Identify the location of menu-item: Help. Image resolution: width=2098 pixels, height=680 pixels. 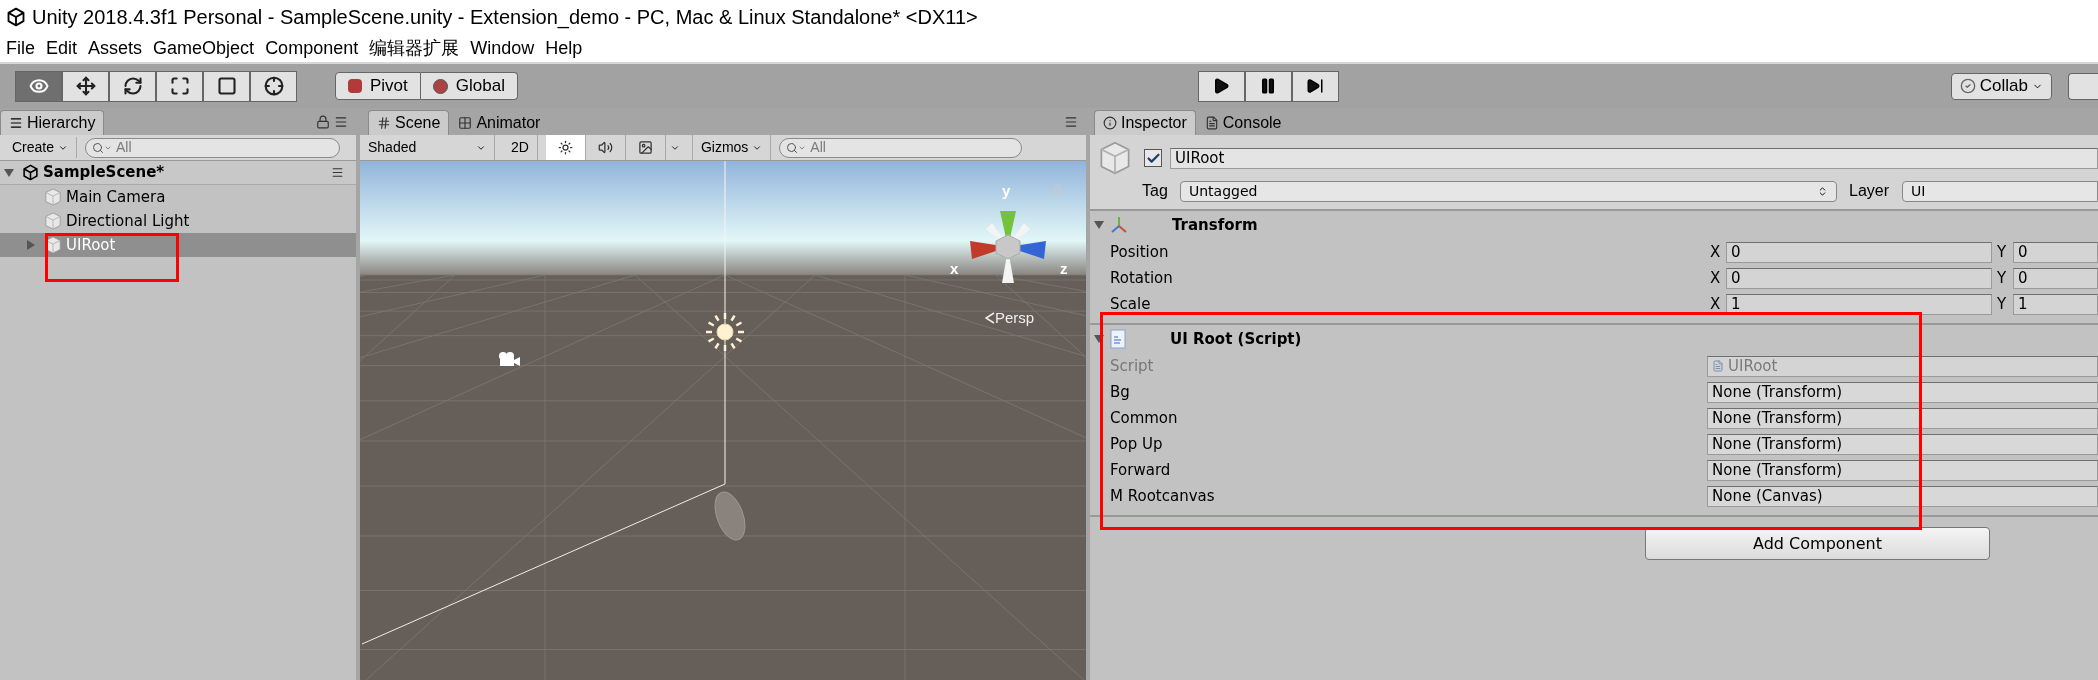
(564, 48).